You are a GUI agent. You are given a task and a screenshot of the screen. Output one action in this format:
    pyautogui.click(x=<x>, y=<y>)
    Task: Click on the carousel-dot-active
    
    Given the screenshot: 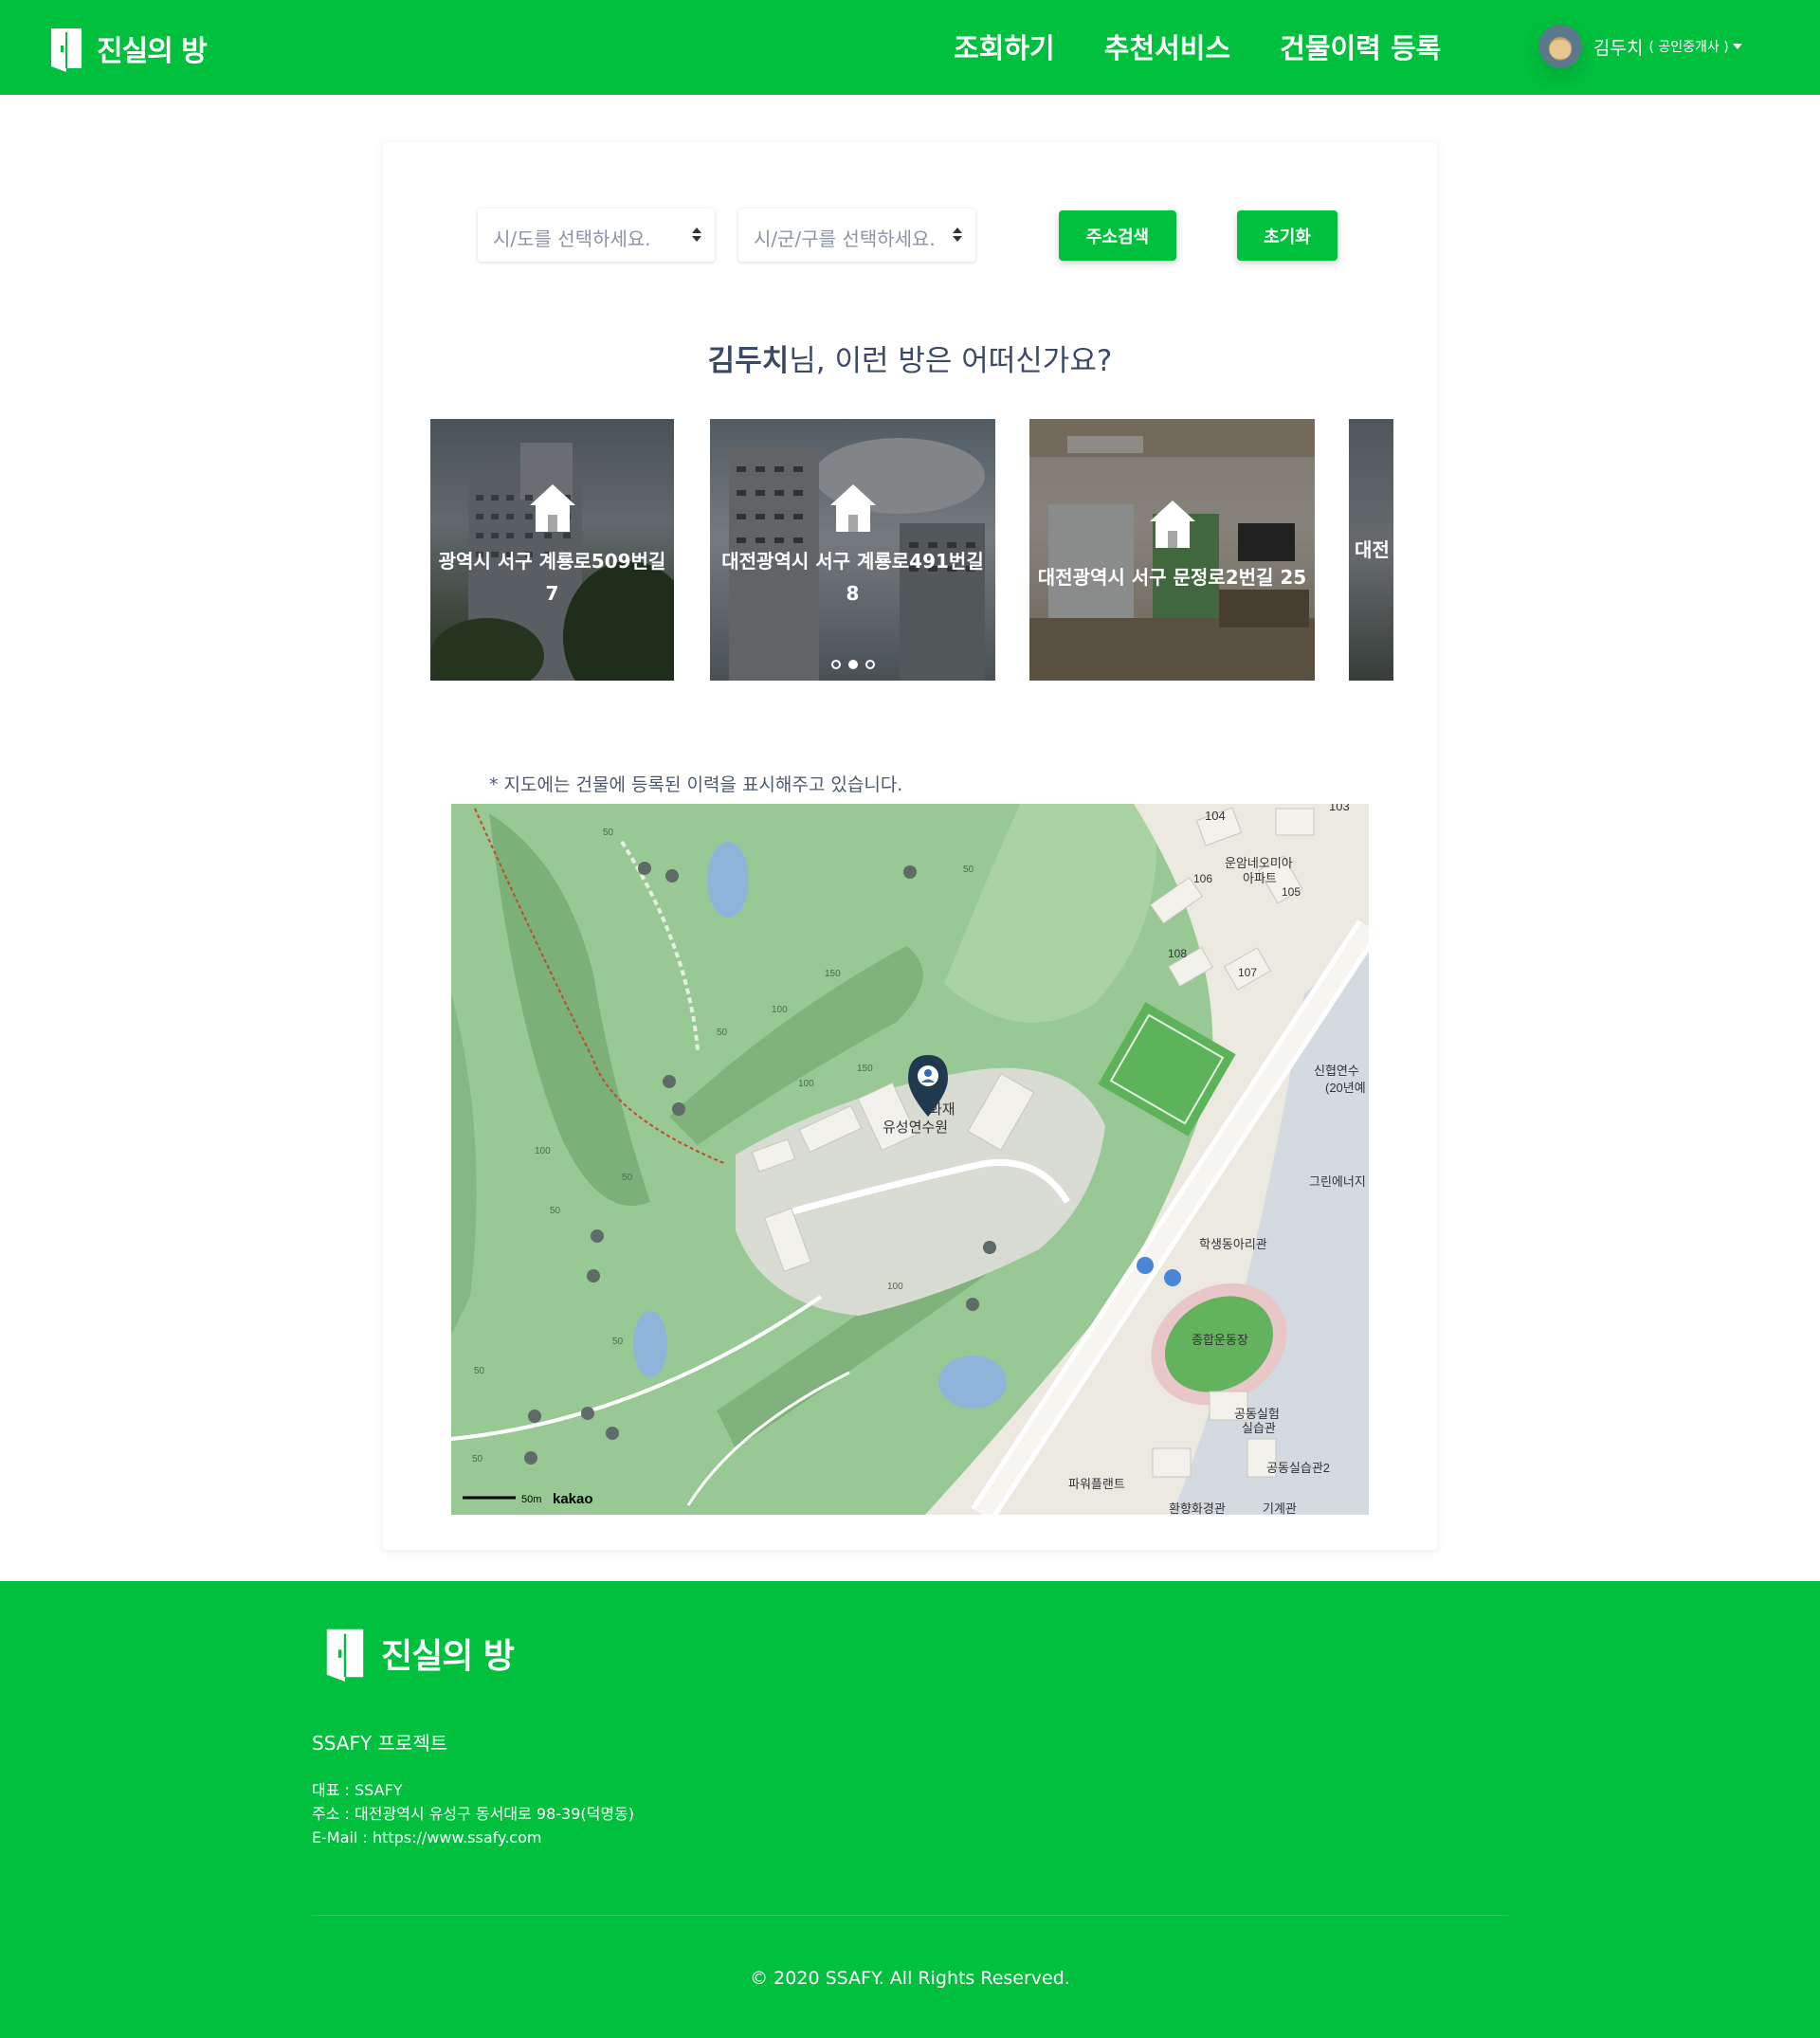 What is the action you would take?
    pyautogui.click(x=852, y=664)
    